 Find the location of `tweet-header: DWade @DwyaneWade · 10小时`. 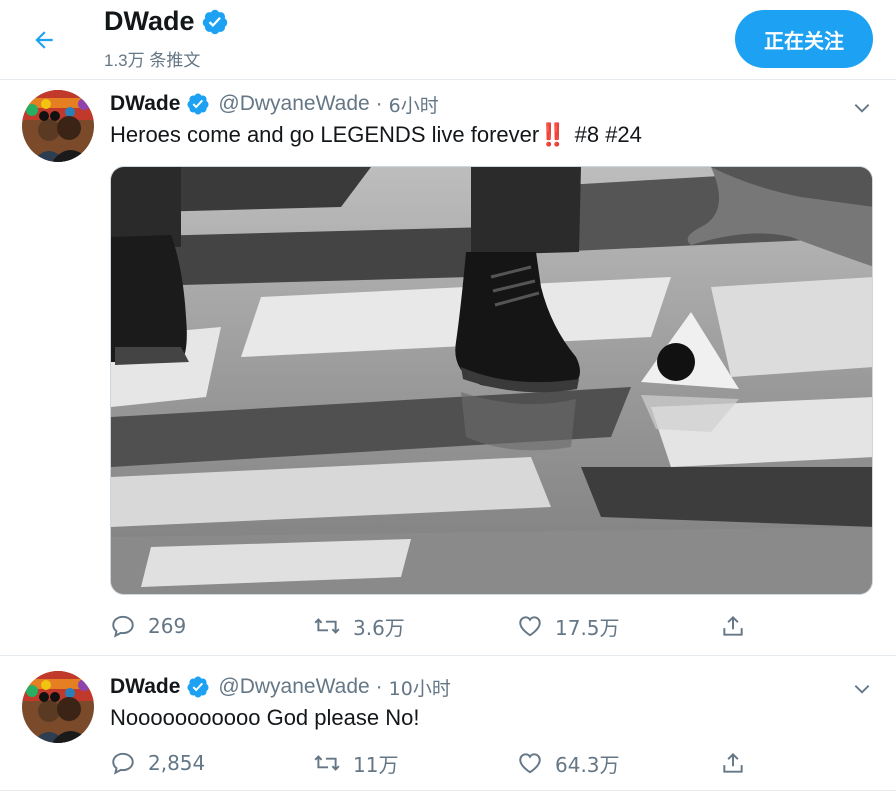

tweet-header: DWade @DwyaneWade · 10小时 is located at coordinates (280, 687).